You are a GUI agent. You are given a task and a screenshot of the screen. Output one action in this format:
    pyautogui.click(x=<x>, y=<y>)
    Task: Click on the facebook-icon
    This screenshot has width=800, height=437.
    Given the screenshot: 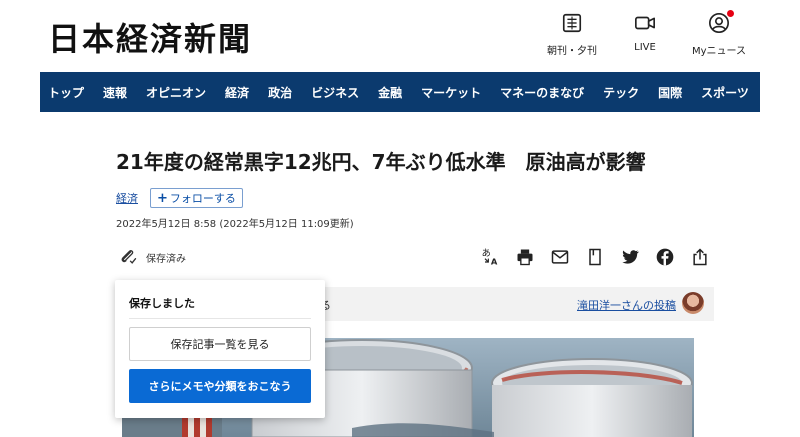 What is the action you would take?
    pyautogui.click(x=665, y=257)
    